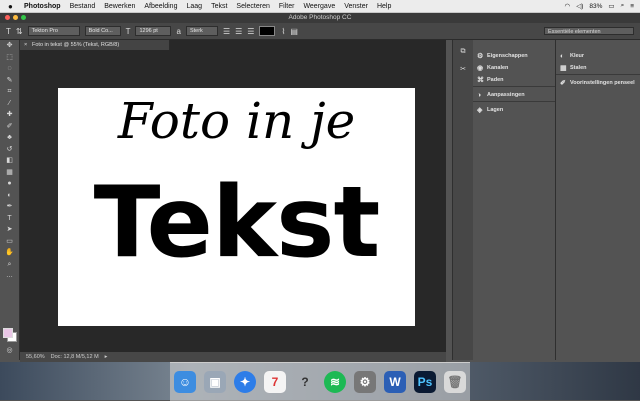 This screenshot has width=640, height=401. Describe the element at coordinates (514, 95) in the screenshot. I see `panel-adjustments: ◑ Aanpassingen` at that location.